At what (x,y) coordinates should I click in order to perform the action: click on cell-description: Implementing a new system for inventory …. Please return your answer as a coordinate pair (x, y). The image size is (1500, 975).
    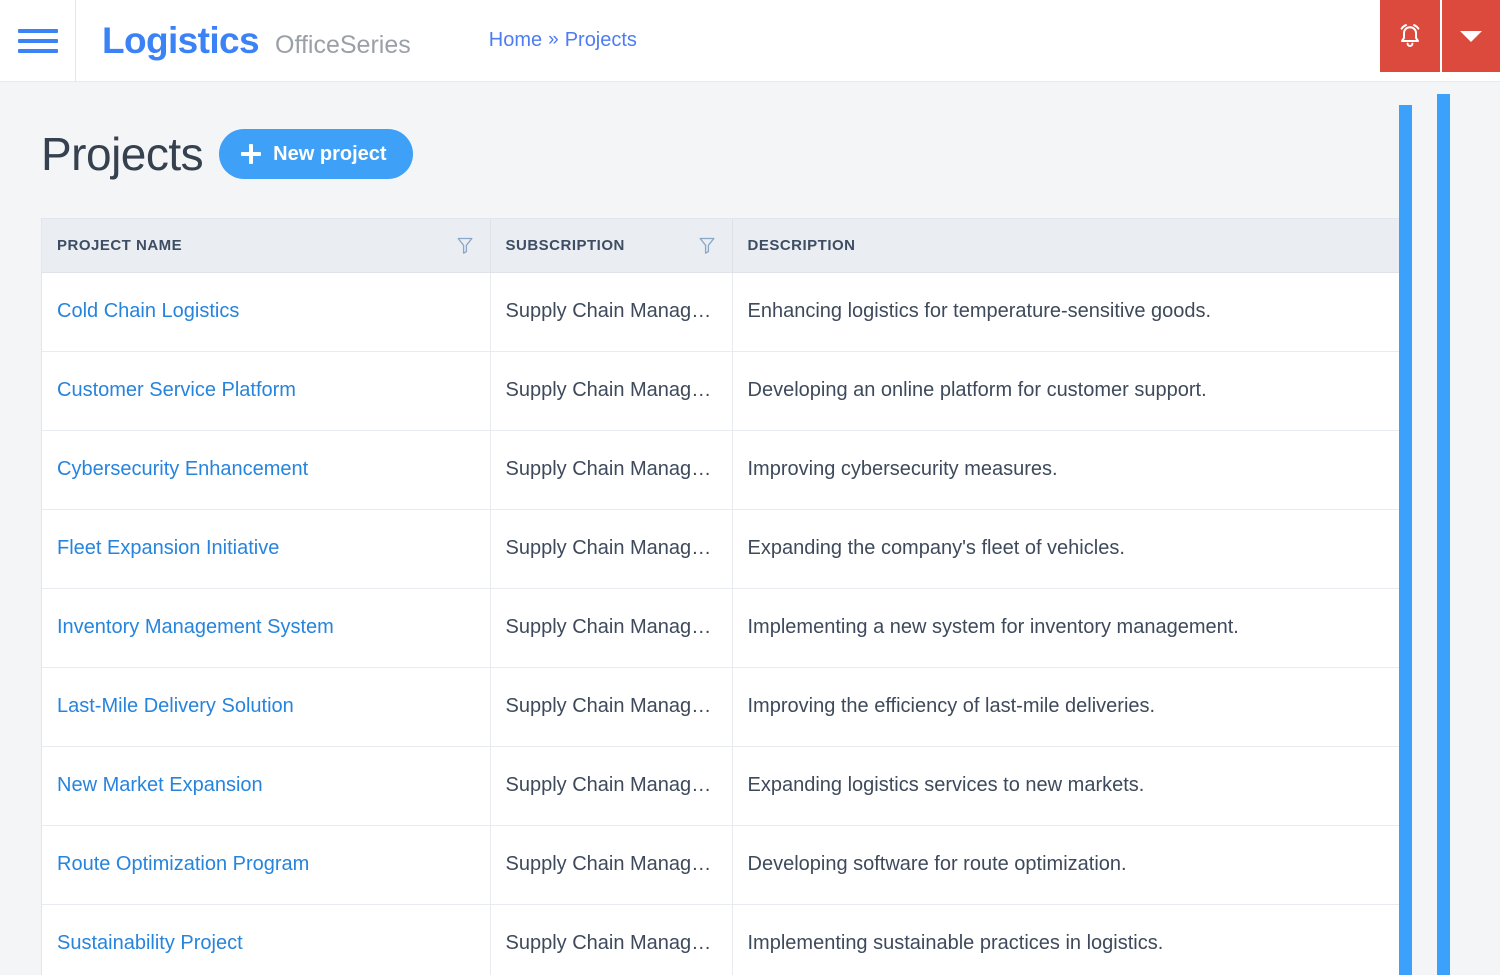
    Looking at the image, I should click on (1070, 628).